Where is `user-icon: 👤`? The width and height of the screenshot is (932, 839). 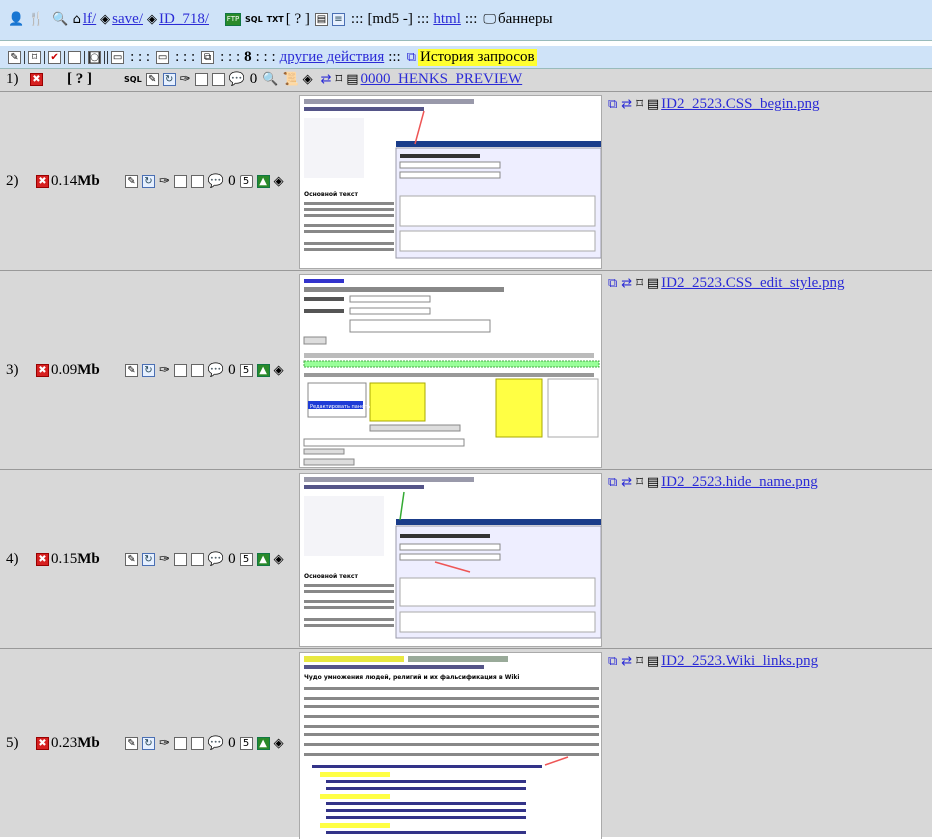 user-icon: 👤 is located at coordinates (16, 19).